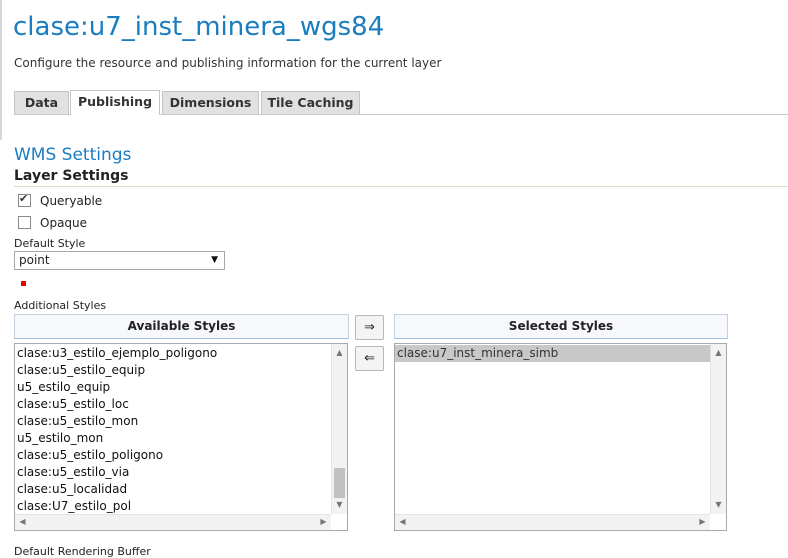  What do you see at coordinates (24, 199) in the screenshot?
I see `queryable-checkbox` at bounding box center [24, 199].